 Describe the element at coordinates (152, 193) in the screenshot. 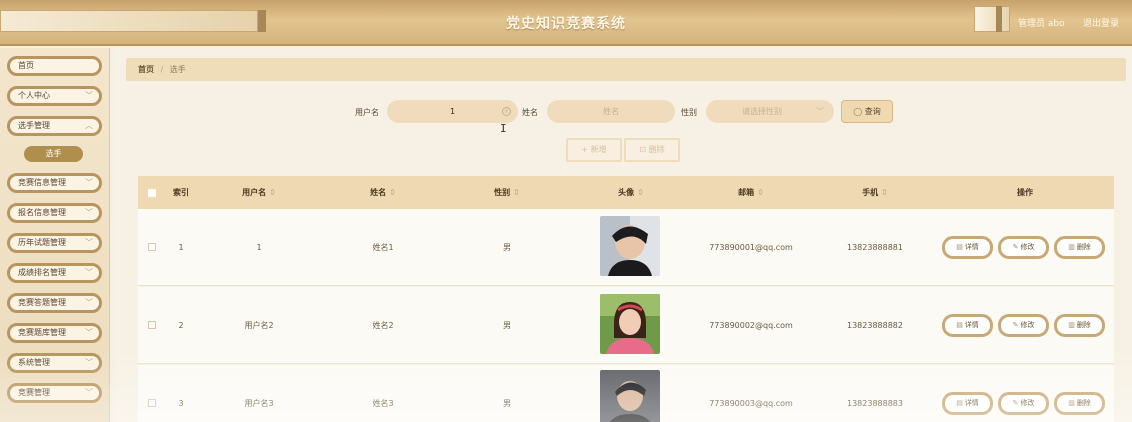

I see `select-all-checkbox` at that location.